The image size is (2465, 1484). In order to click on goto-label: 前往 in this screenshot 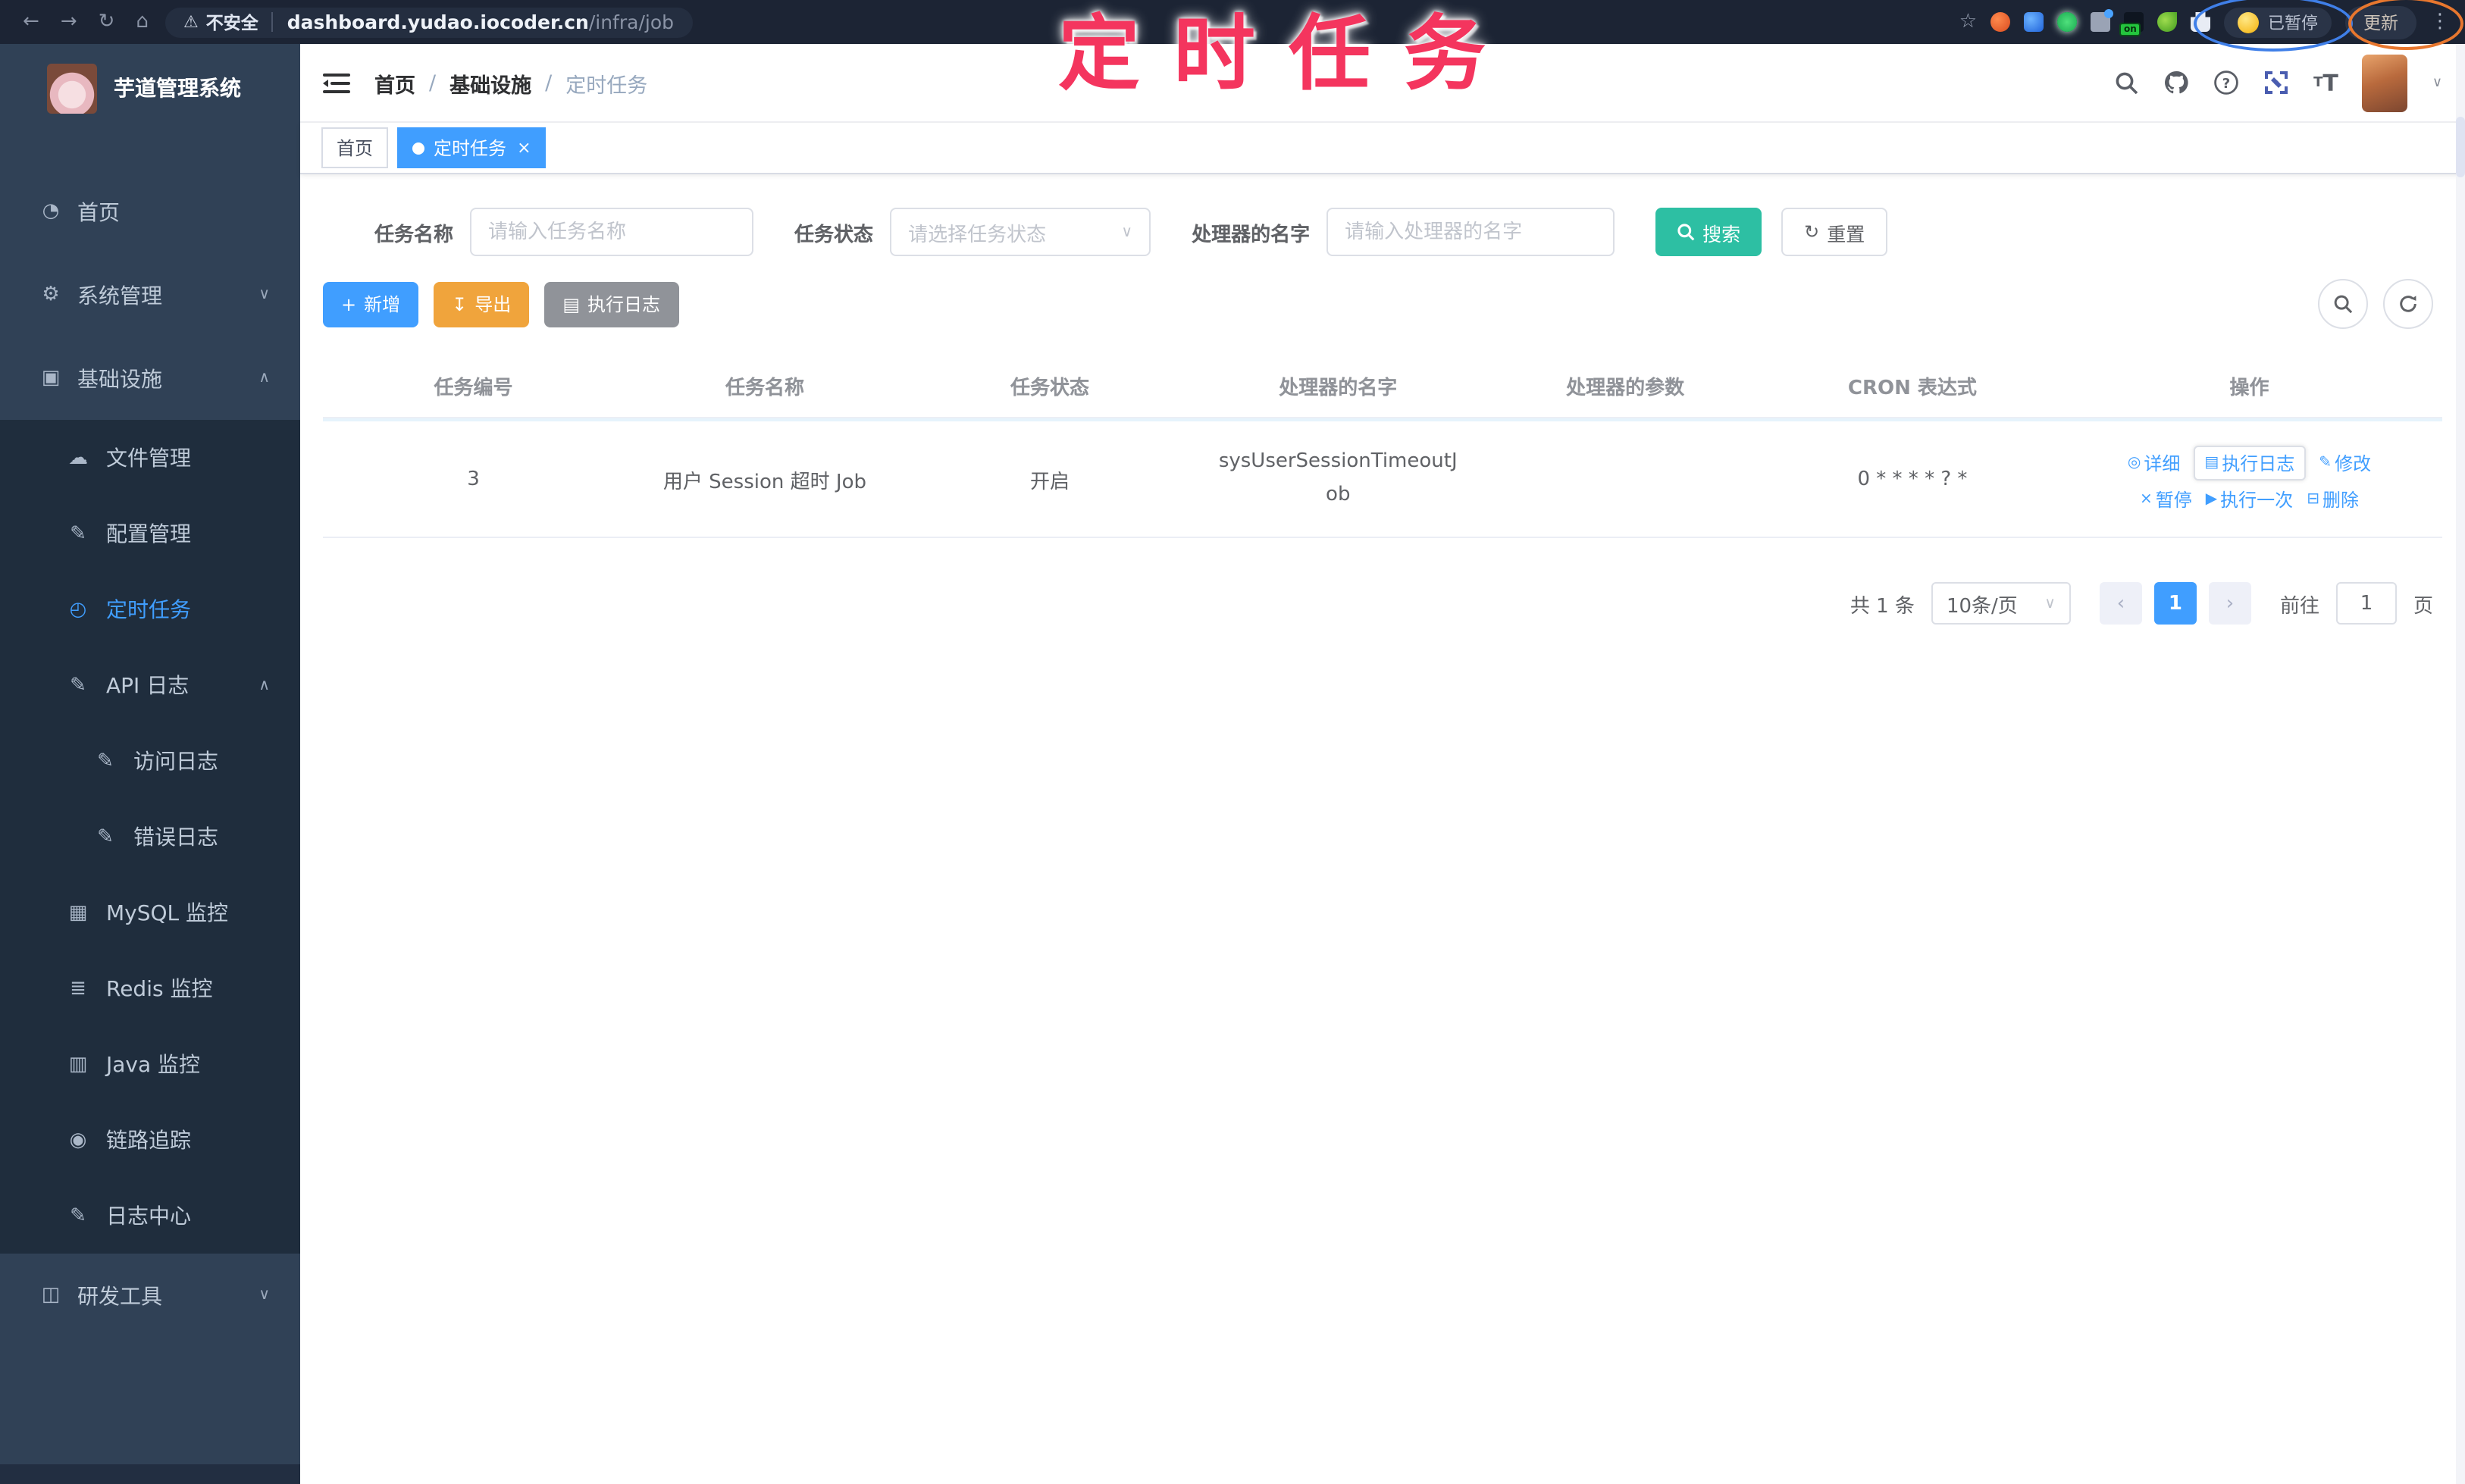, I will do `click(2299, 607)`.